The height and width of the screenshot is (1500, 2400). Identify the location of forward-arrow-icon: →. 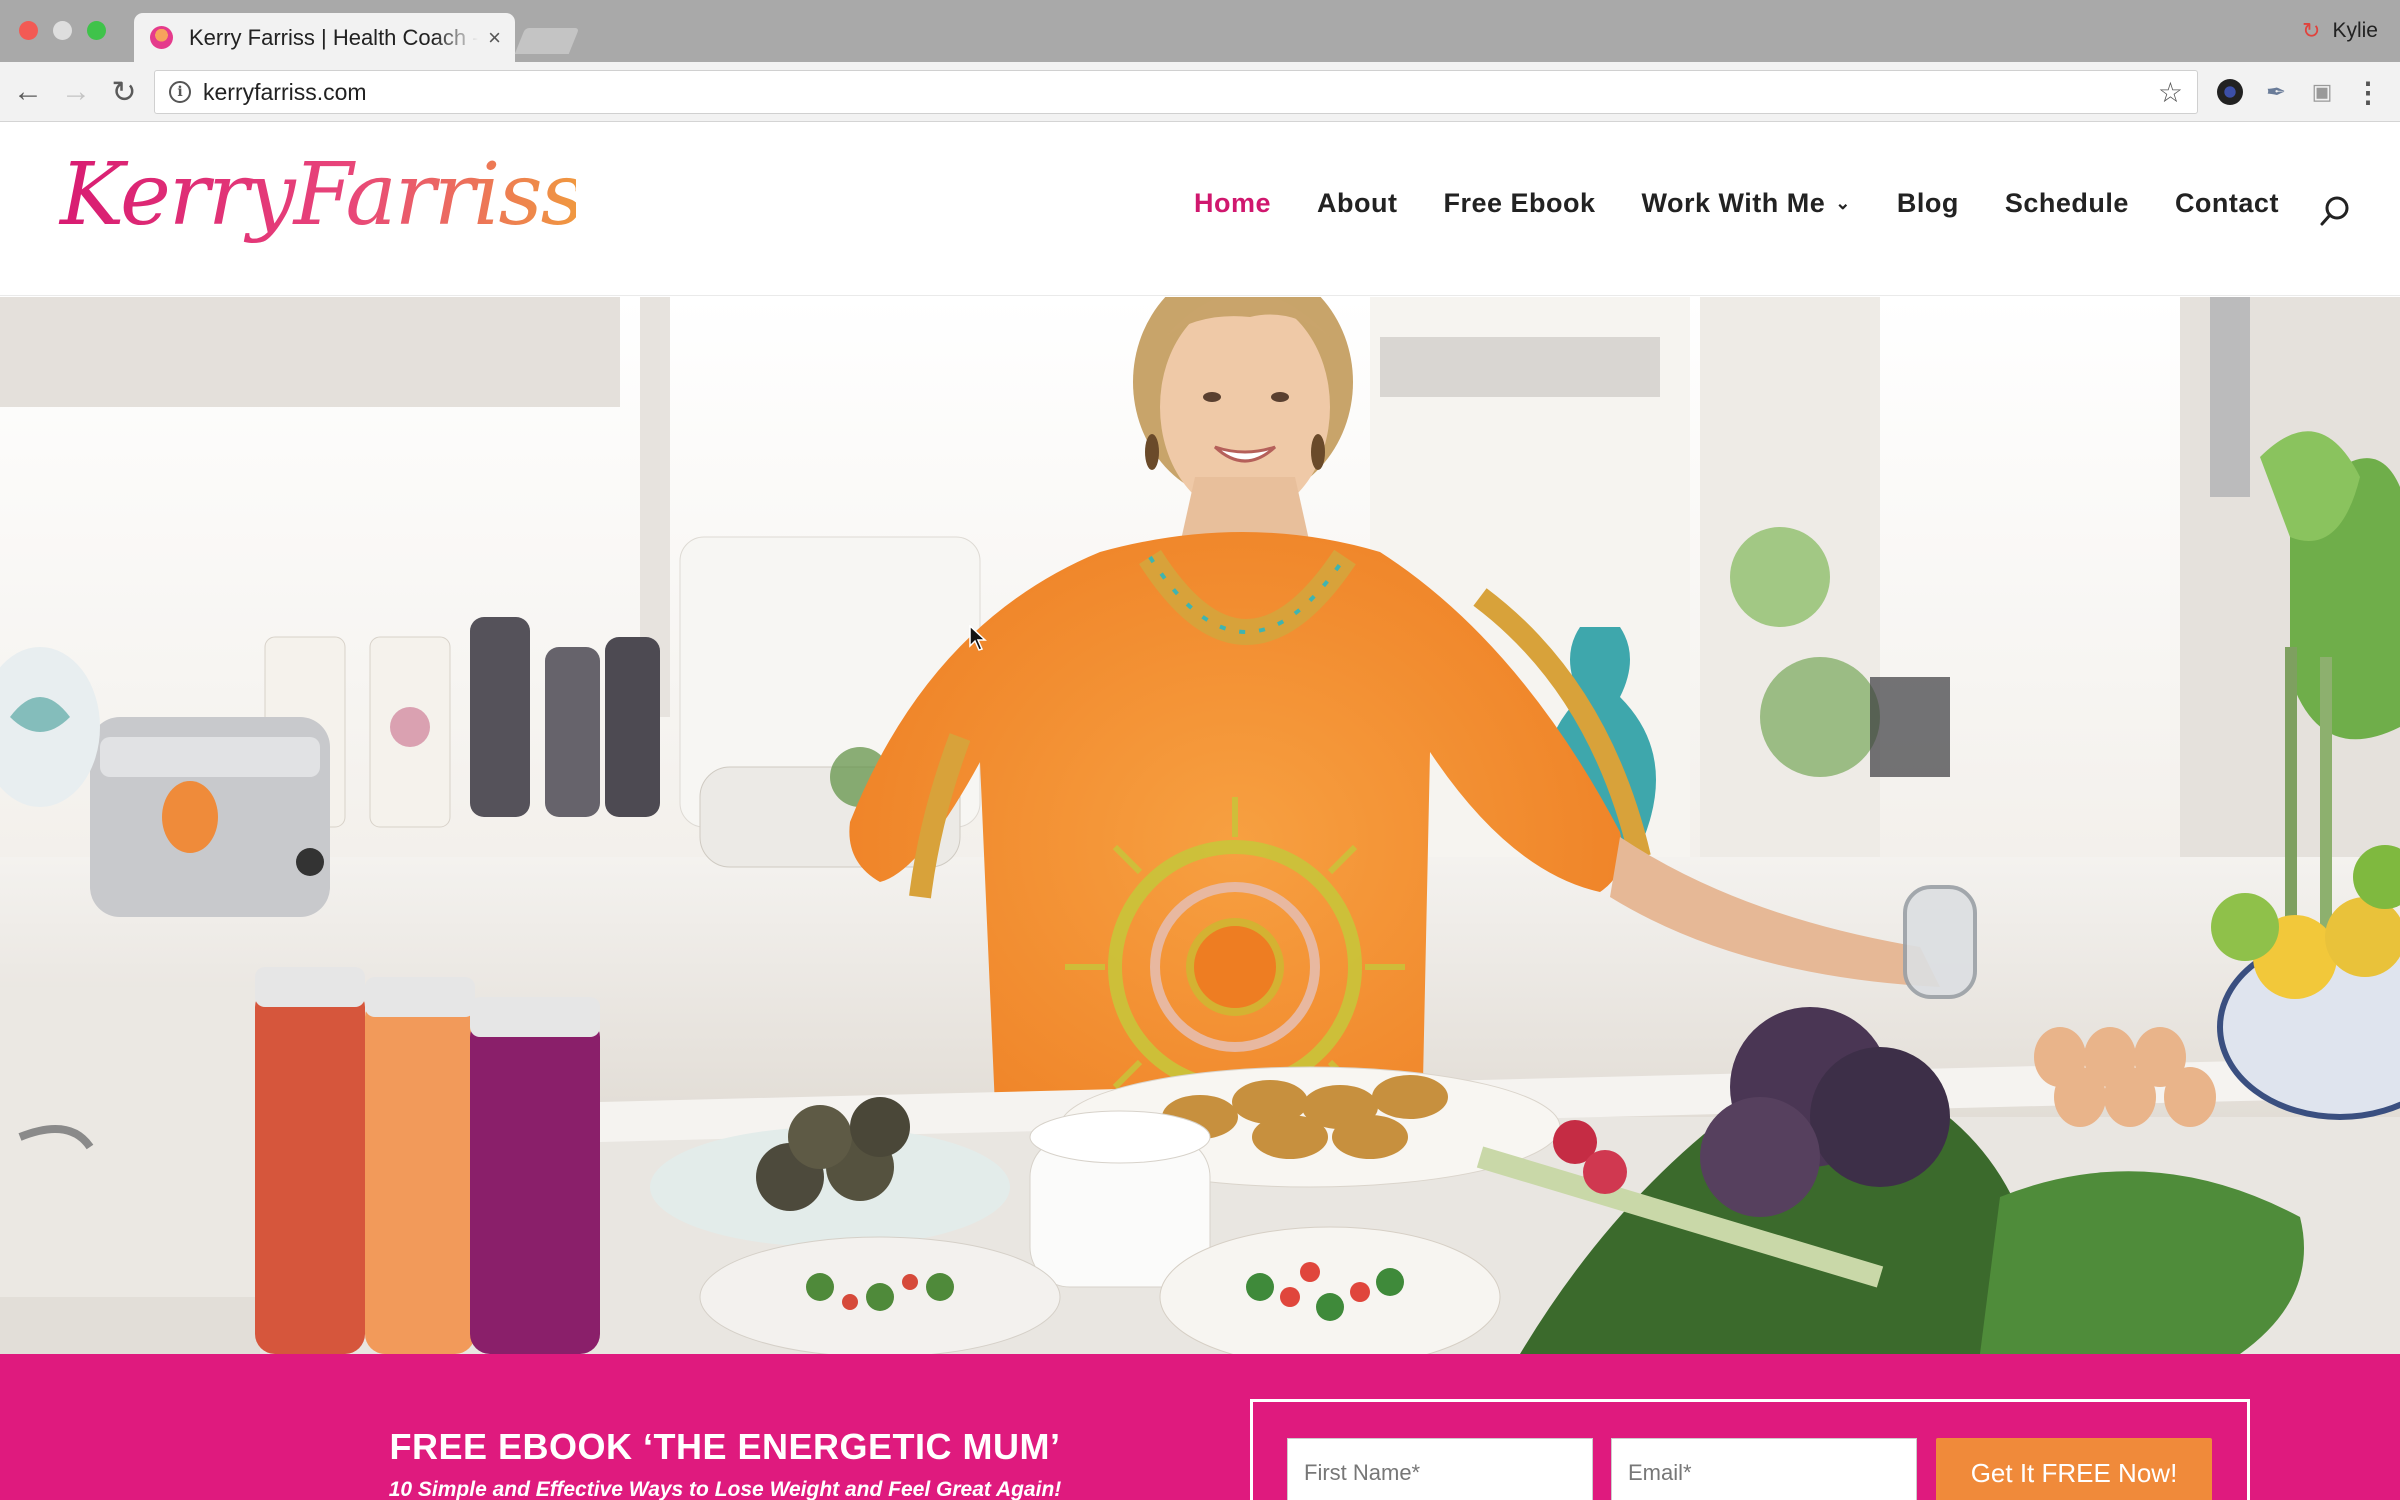
(76, 92).